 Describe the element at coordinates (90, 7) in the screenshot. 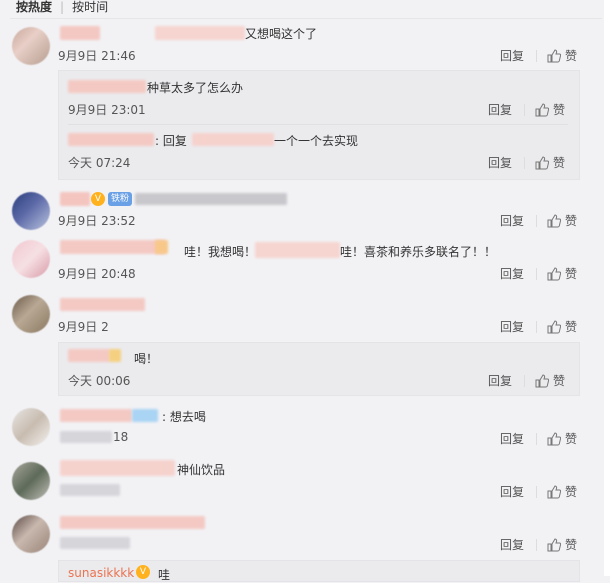

I see `sort-by-time-tab: 按时间` at that location.